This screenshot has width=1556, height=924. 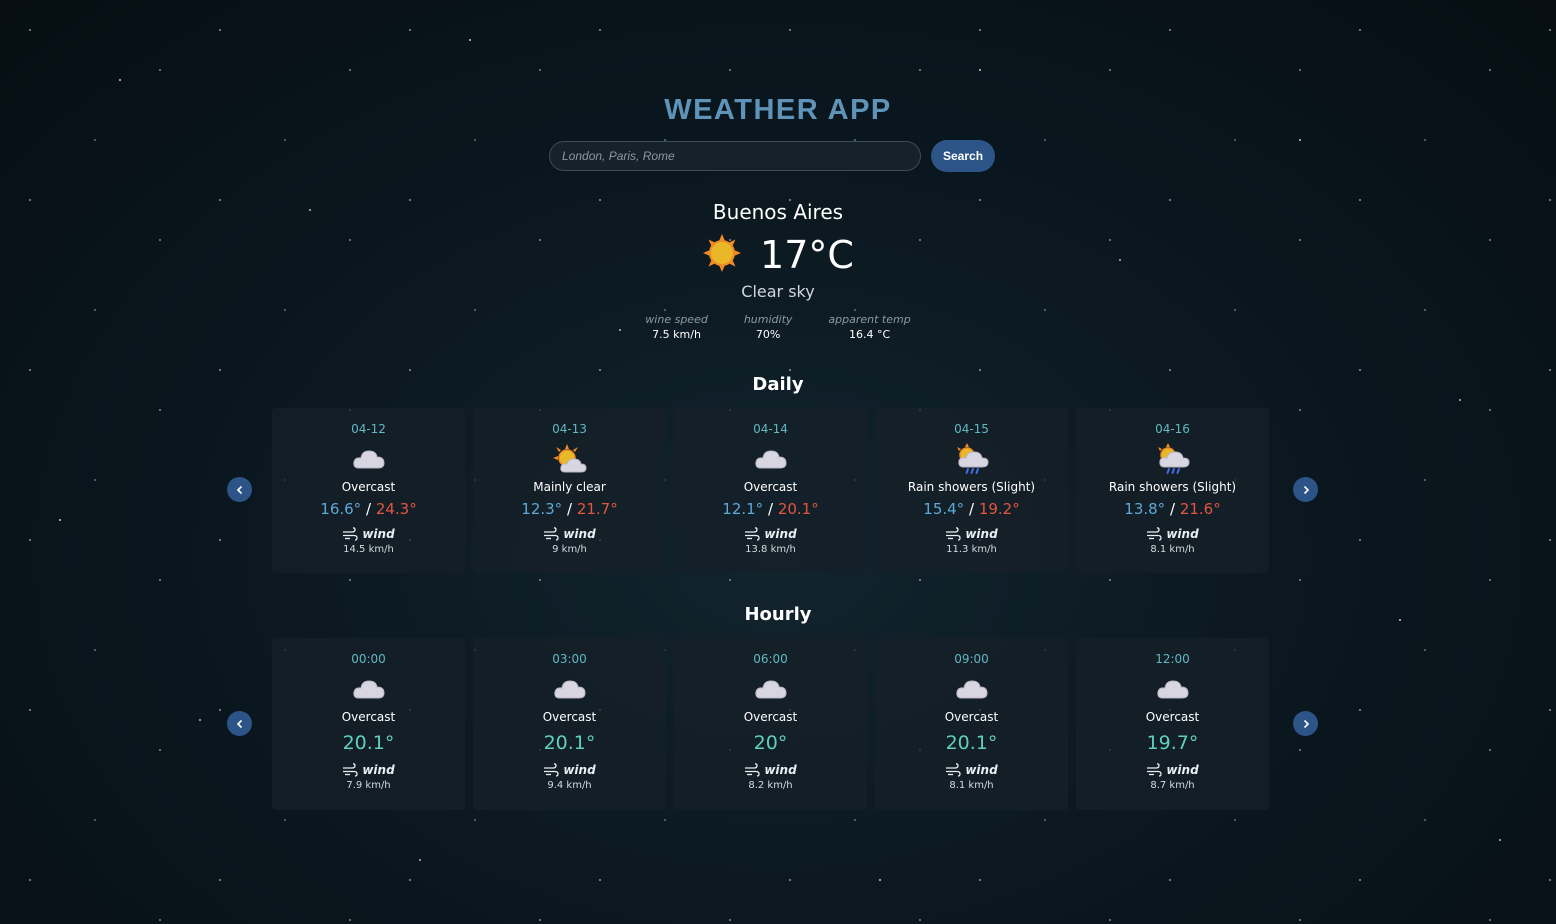 What do you see at coordinates (778, 212) in the screenshot?
I see `city-name: Buenos Aires` at bounding box center [778, 212].